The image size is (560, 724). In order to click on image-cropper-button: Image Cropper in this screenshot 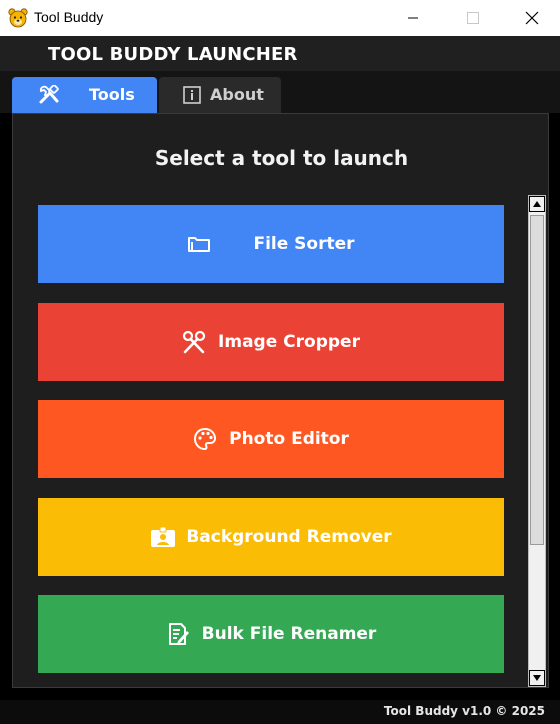, I will do `click(271, 342)`.